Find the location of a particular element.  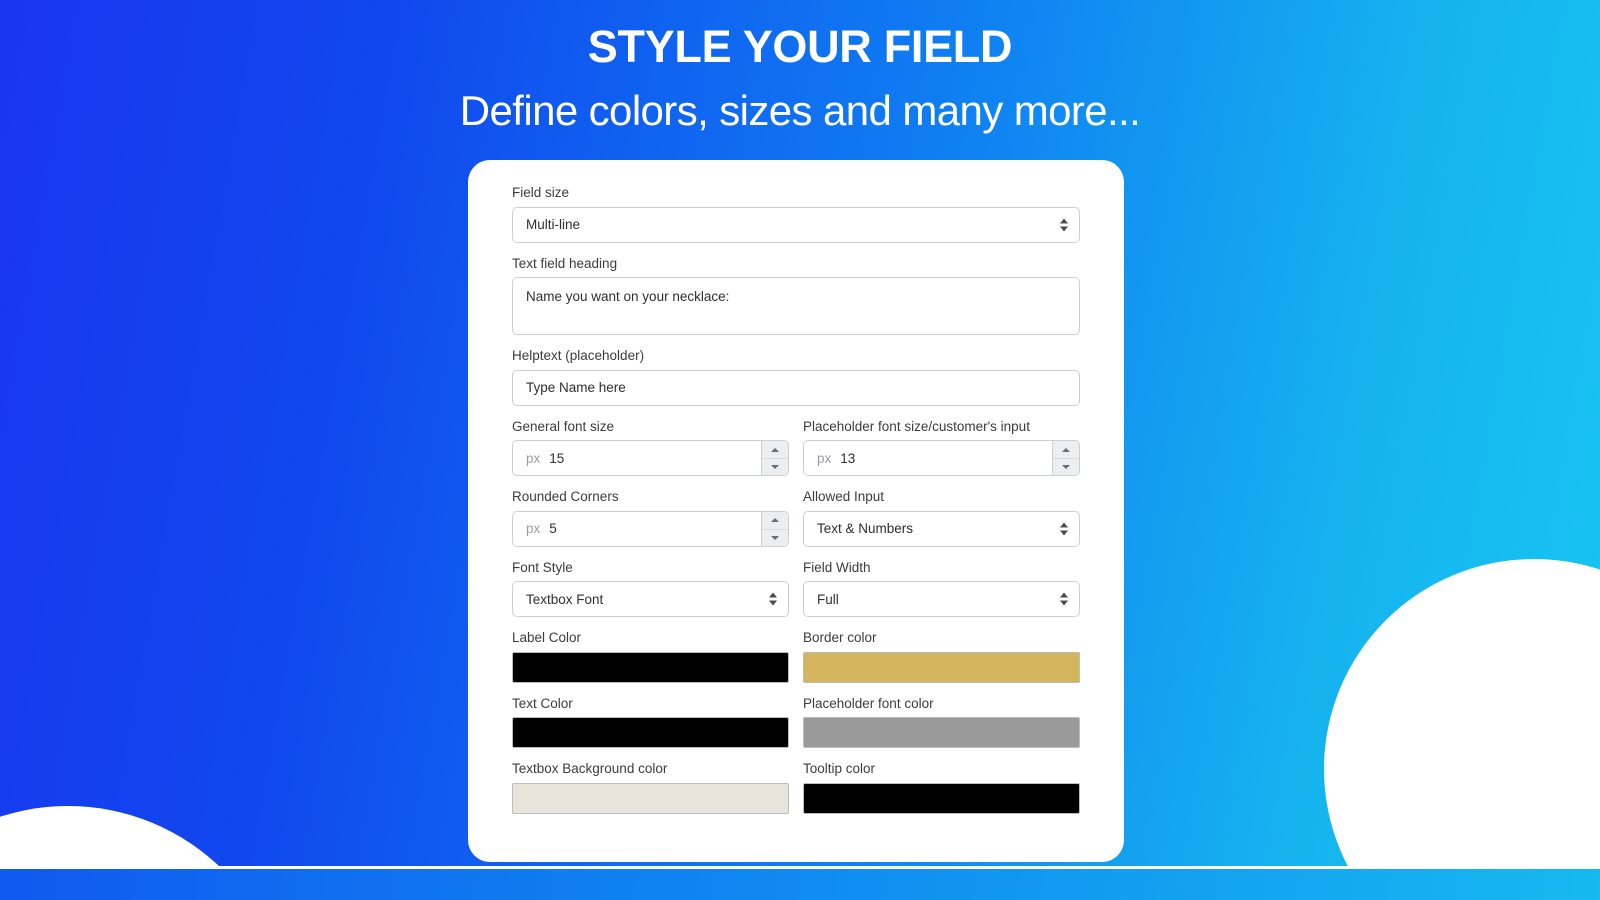

field-width-select: Full is located at coordinates (941, 599).